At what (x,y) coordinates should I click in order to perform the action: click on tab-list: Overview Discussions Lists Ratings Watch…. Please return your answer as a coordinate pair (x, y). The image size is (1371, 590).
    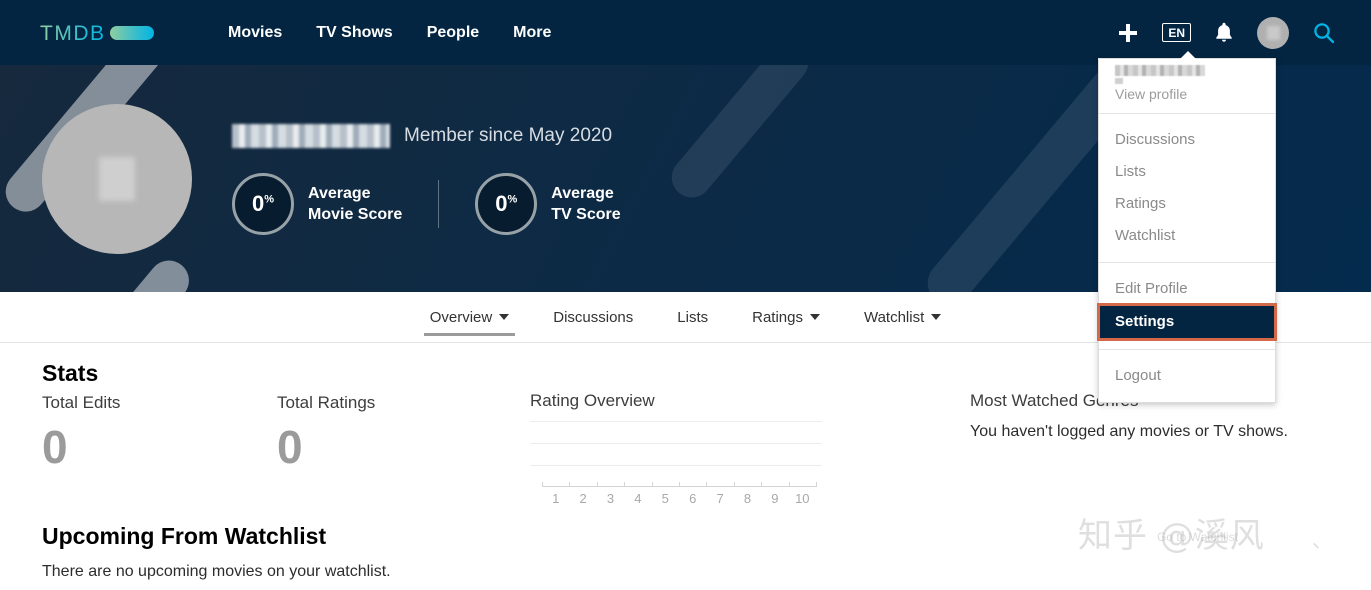
    Looking at the image, I should click on (686, 317).